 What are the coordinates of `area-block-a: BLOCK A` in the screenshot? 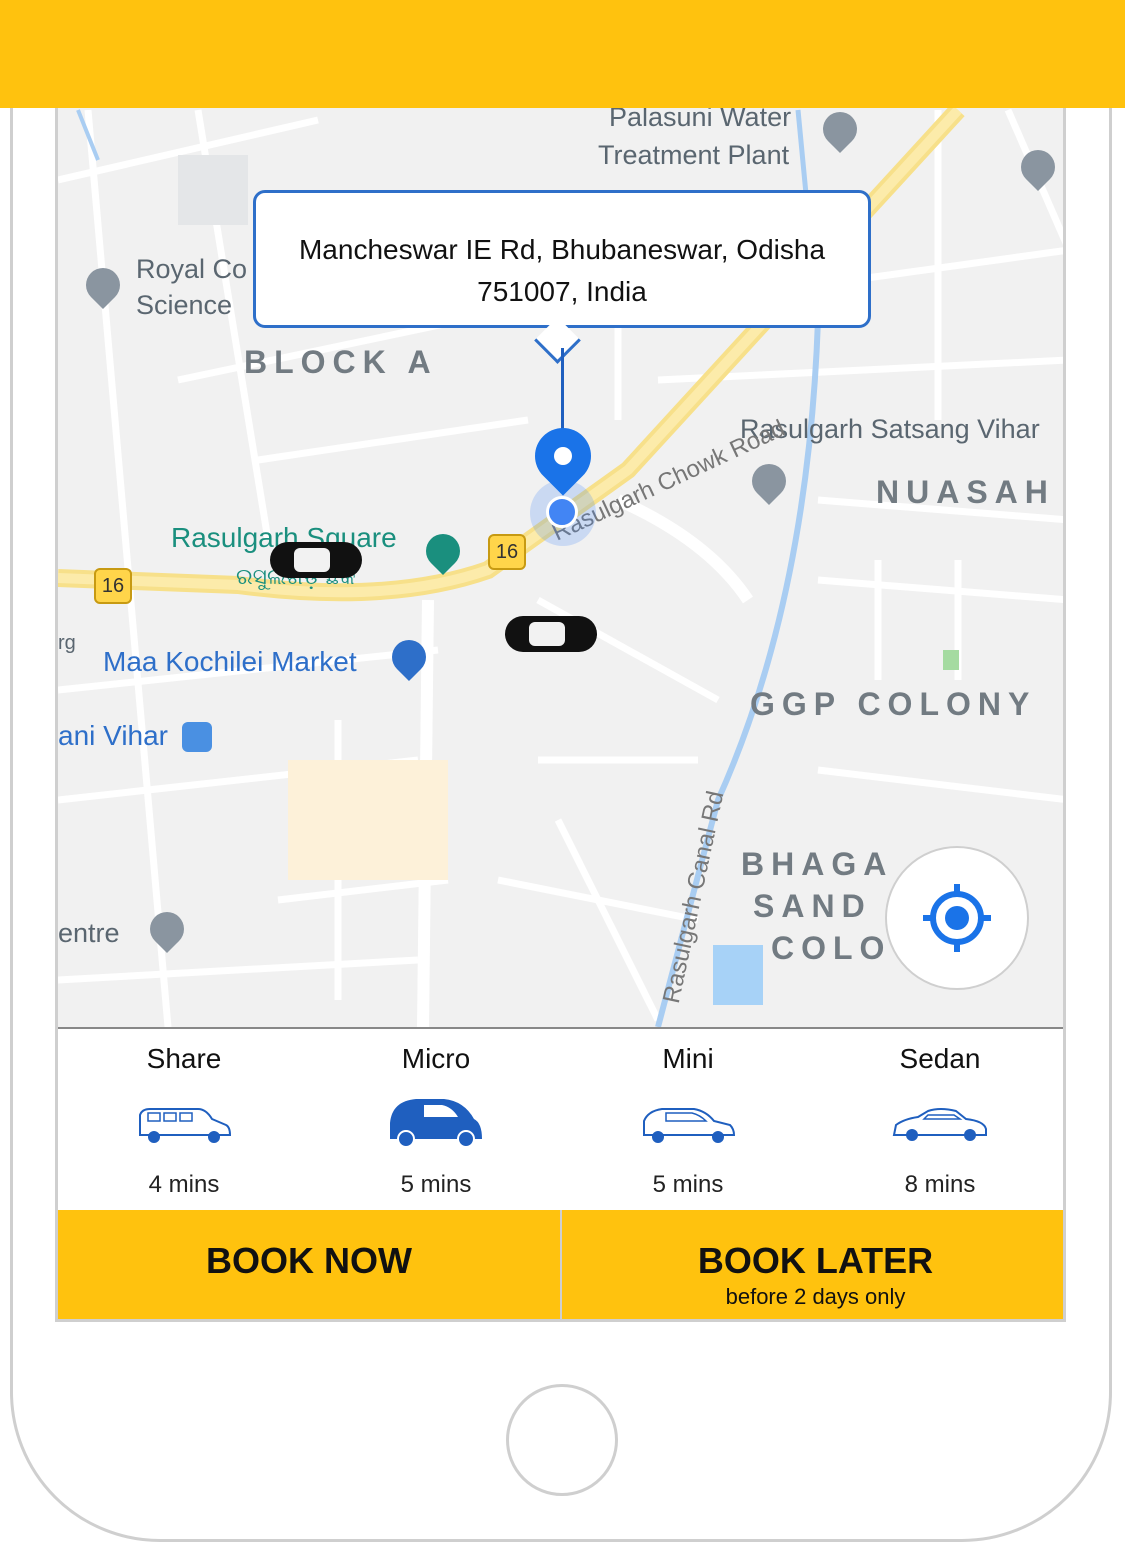 It's located at (341, 362).